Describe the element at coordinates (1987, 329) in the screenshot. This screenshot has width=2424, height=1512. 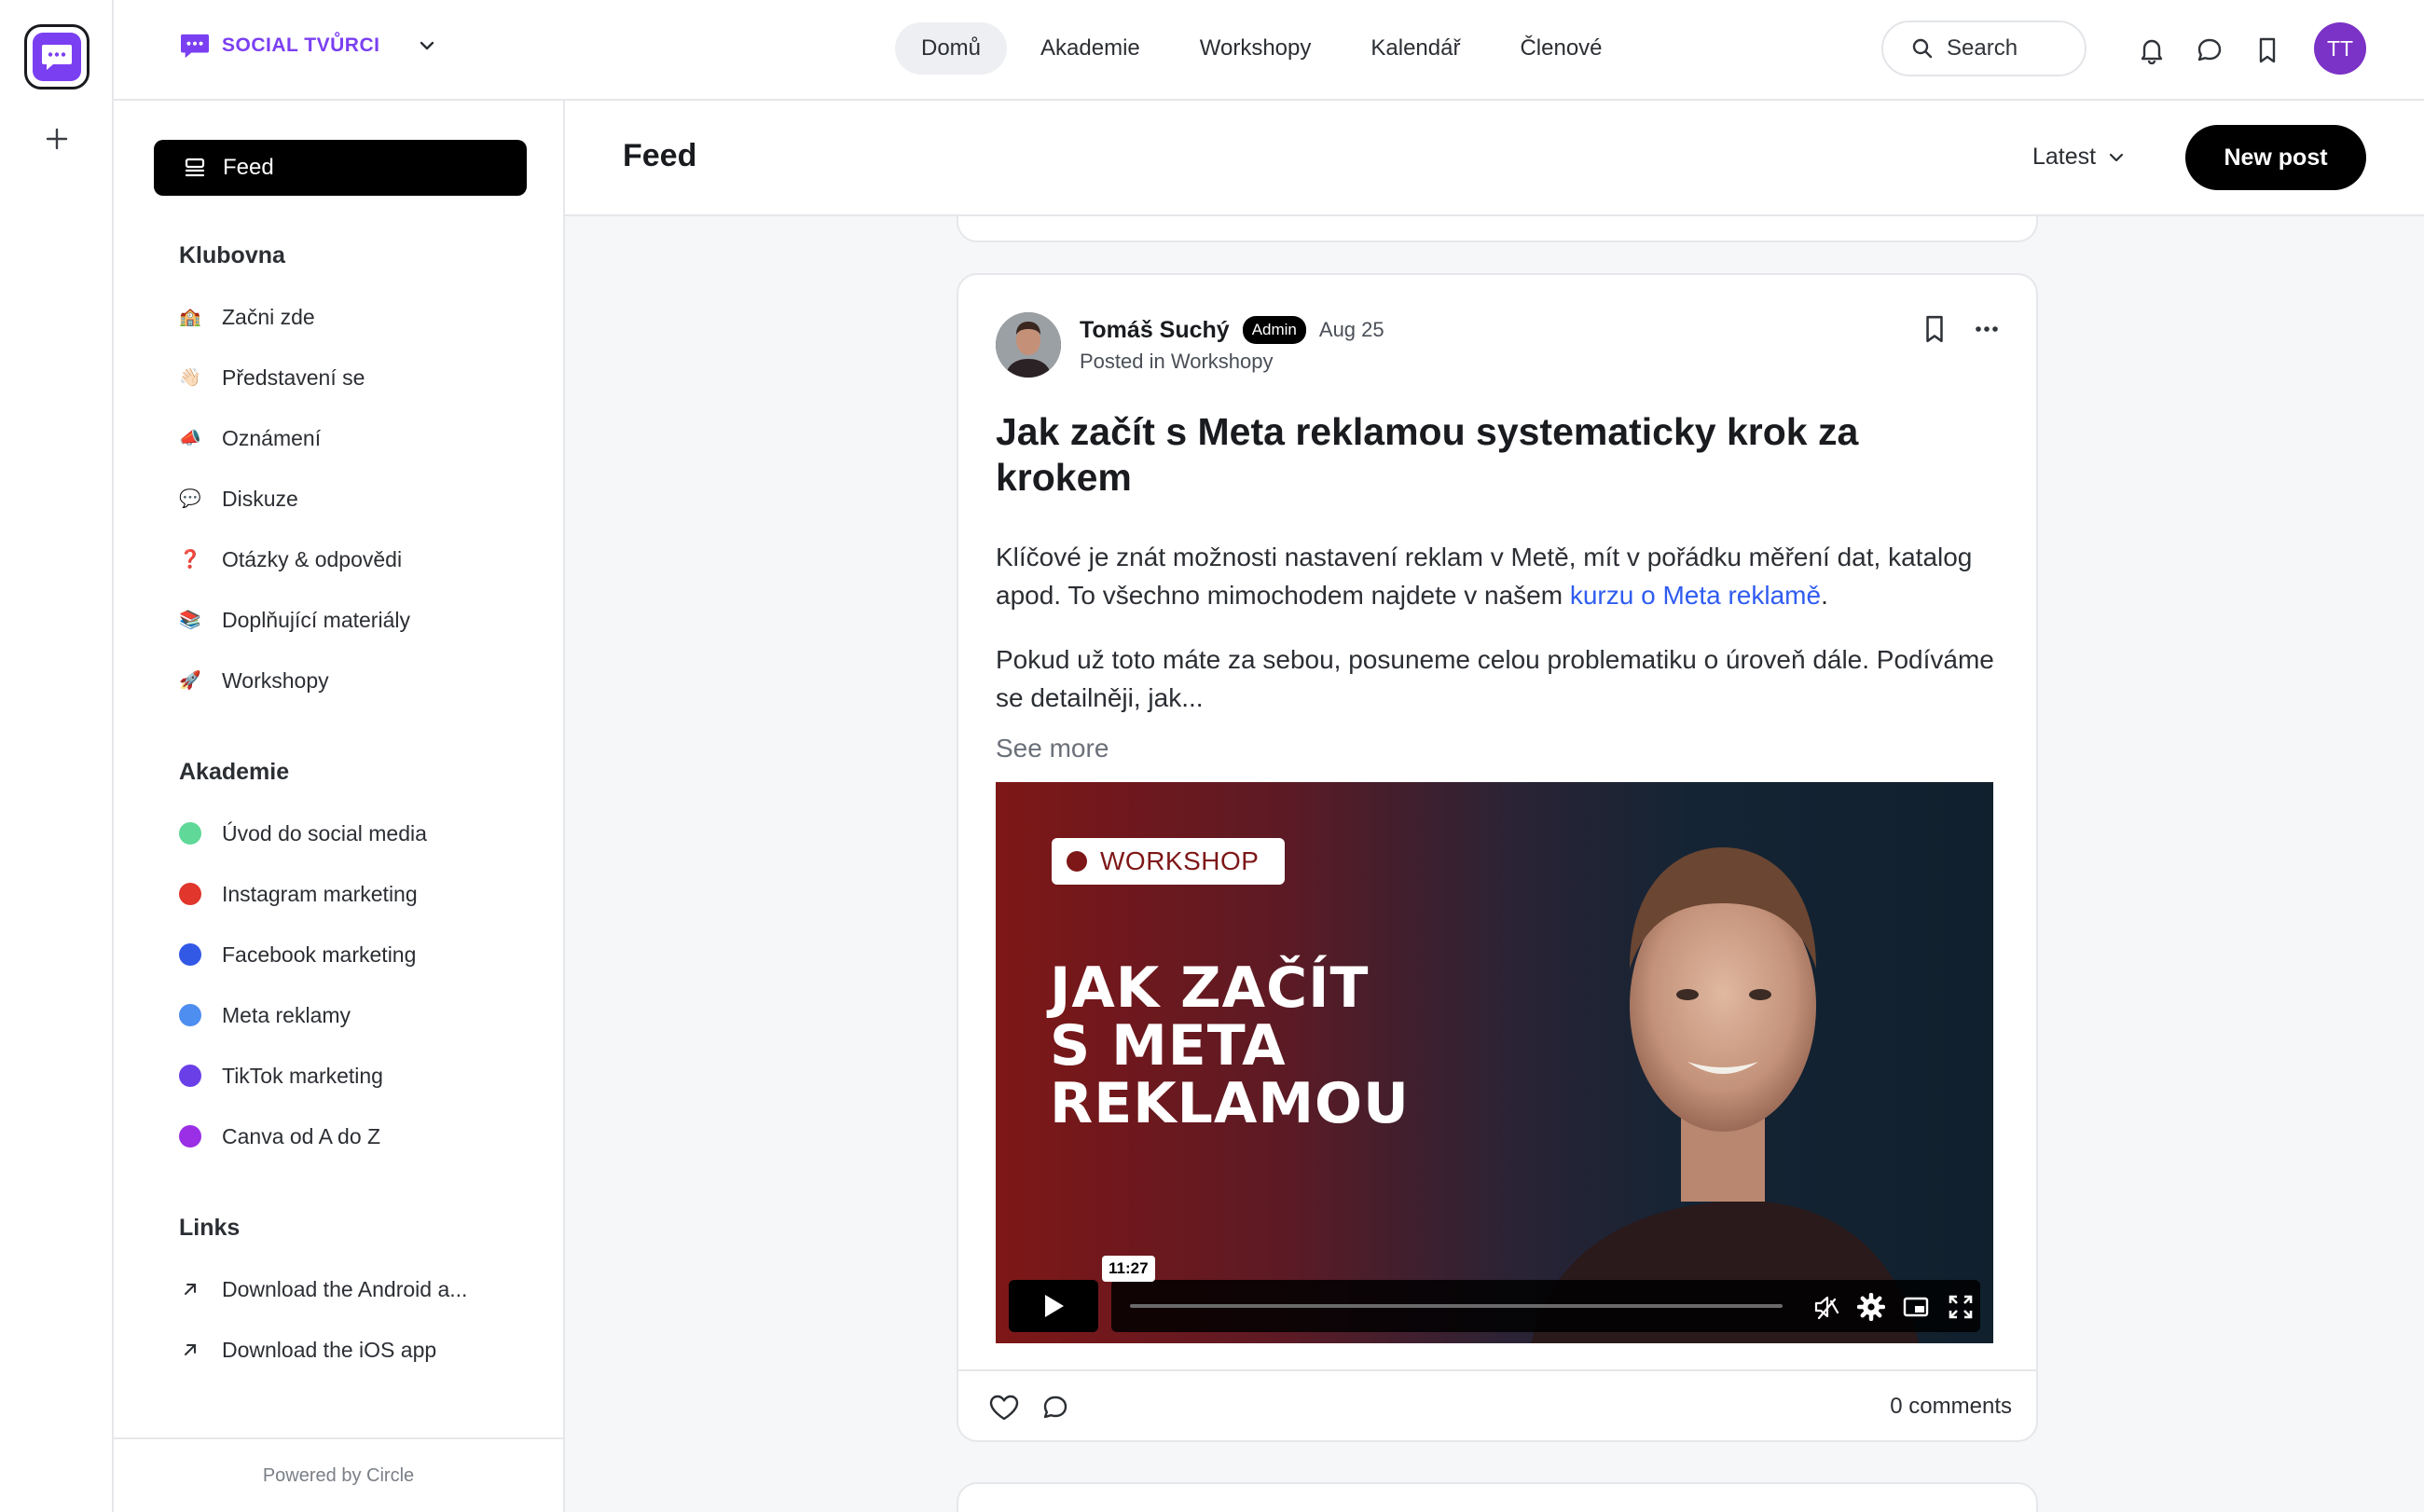
I see `more-options-icon` at that location.